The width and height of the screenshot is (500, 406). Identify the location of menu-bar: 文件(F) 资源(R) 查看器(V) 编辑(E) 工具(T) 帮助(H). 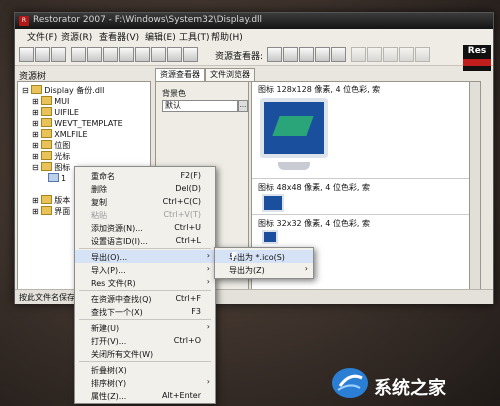
(254, 36).